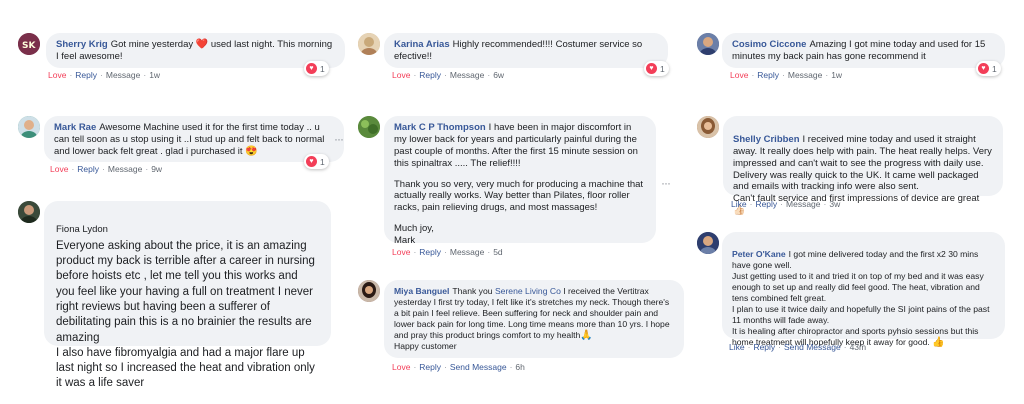 The height and width of the screenshot is (404, 1024). Describe the element at coordinates (498, 75) in the screenshot. I see `timestamp: 6w` at that location.